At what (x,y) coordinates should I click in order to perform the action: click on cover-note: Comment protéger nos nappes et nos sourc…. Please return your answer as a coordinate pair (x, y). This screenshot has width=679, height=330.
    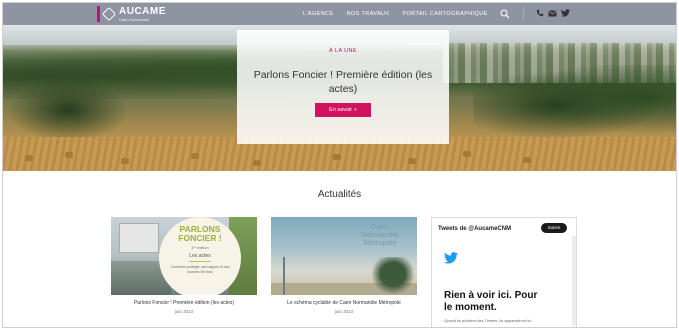
    Looking at the image, I should click on (200, 269).